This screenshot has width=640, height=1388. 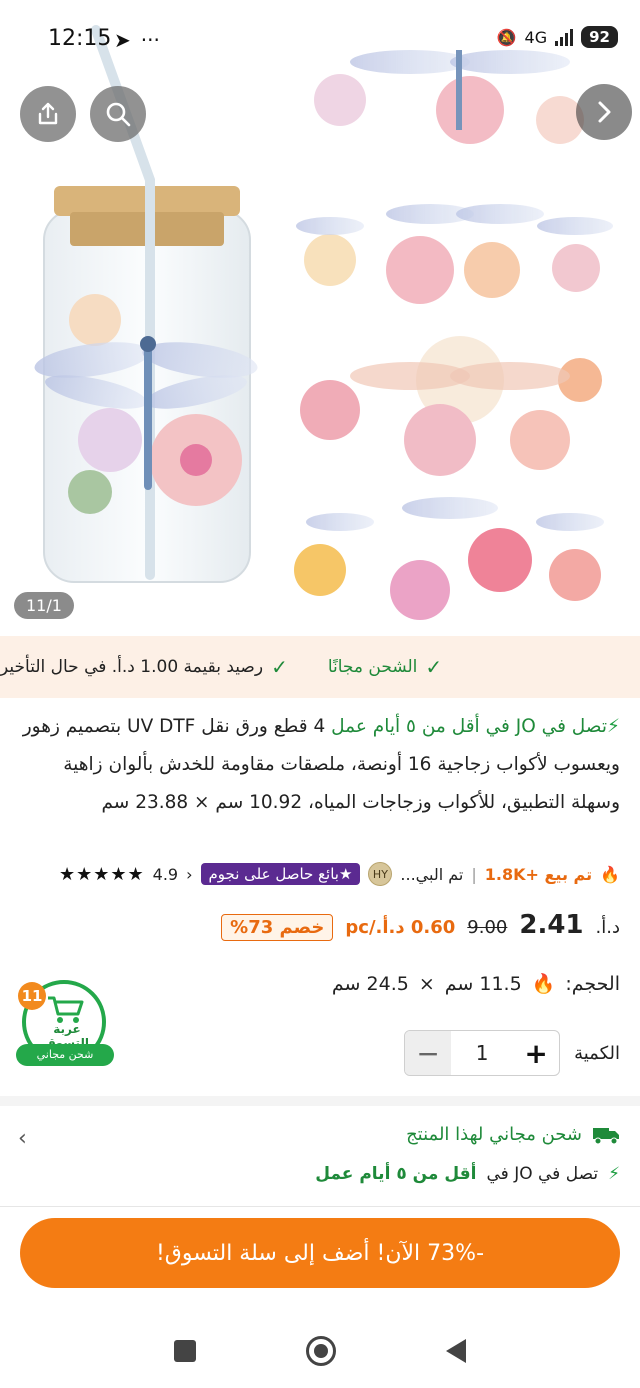 What do you see at coordinates (320, 1206) in the screenshot?
I see `divider-line` at bounding box center [320, 1206].